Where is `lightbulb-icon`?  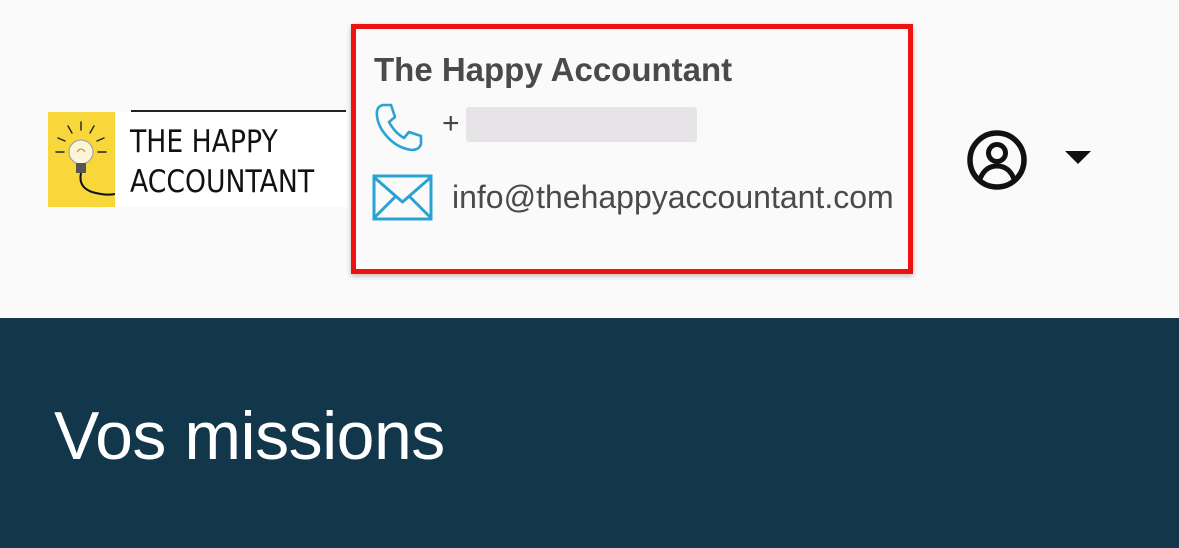
lightbulb-icon is located at coordinates (85, 158).